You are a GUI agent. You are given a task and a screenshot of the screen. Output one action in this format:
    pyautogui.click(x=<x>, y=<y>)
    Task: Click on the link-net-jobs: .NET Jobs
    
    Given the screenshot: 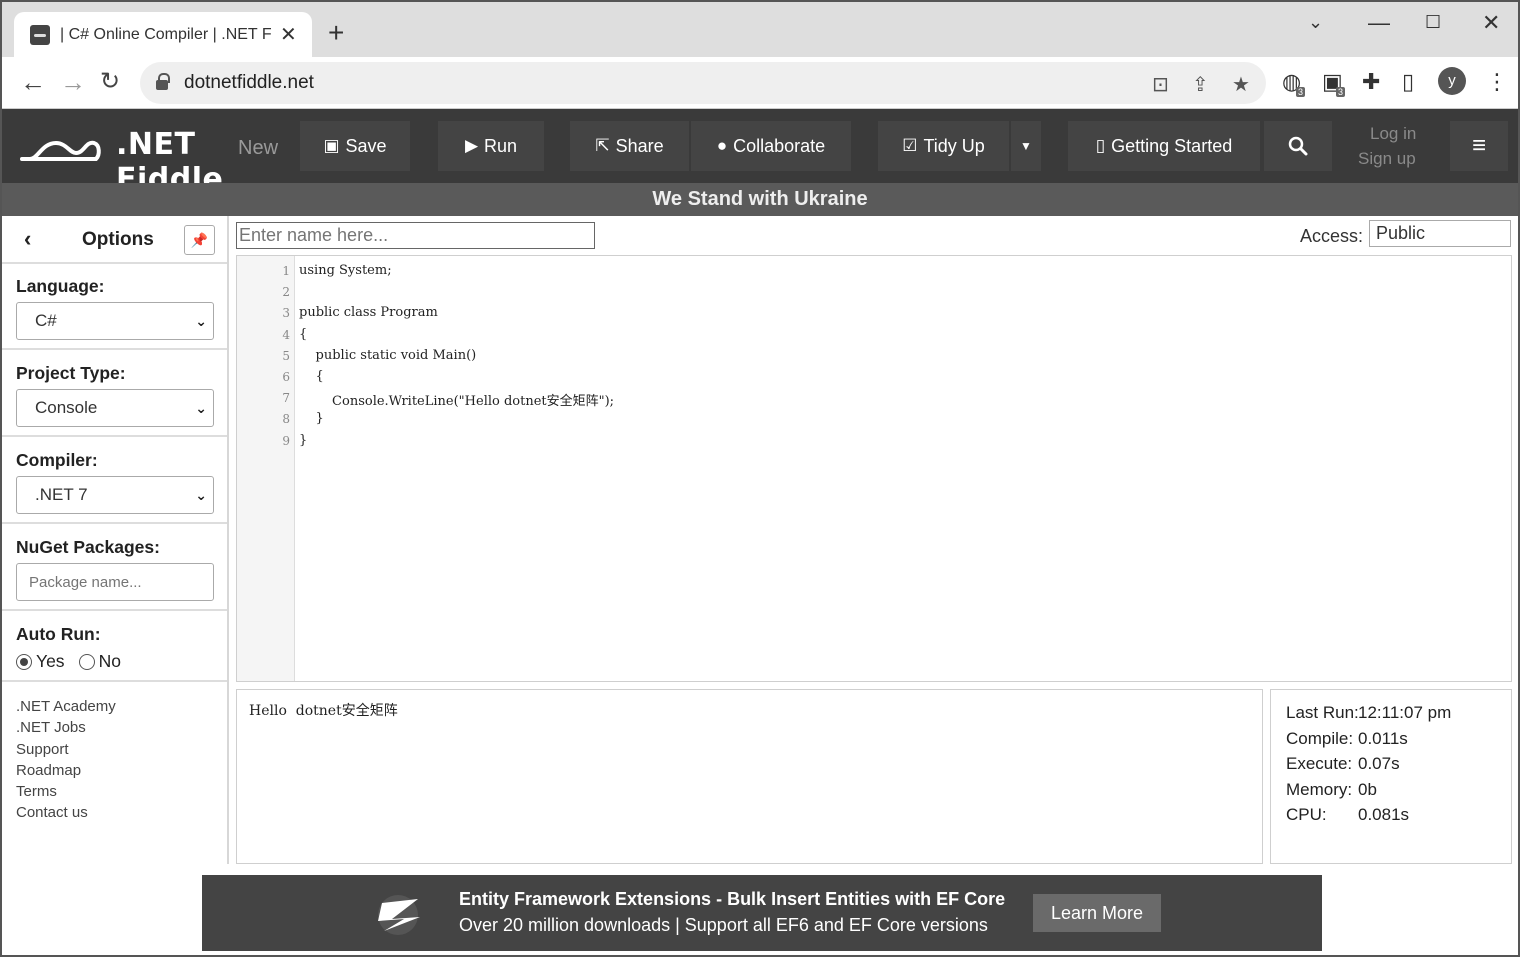 What is the action you would take?
    pyautogui.click(x=66, y=727)
    